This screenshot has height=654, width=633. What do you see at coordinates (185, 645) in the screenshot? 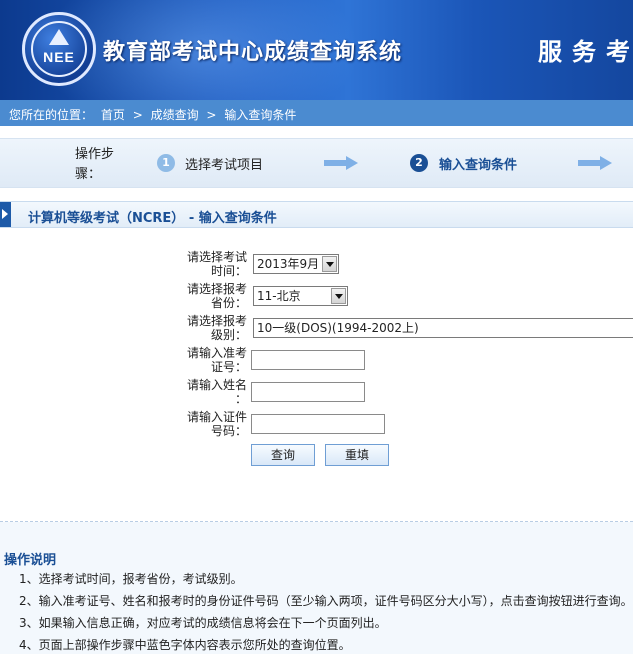
I see `instruction-item: 4、页面上部操作步骤中蓝色字体内容表示您所处的查询位置。` at bounding box center [185, 645].